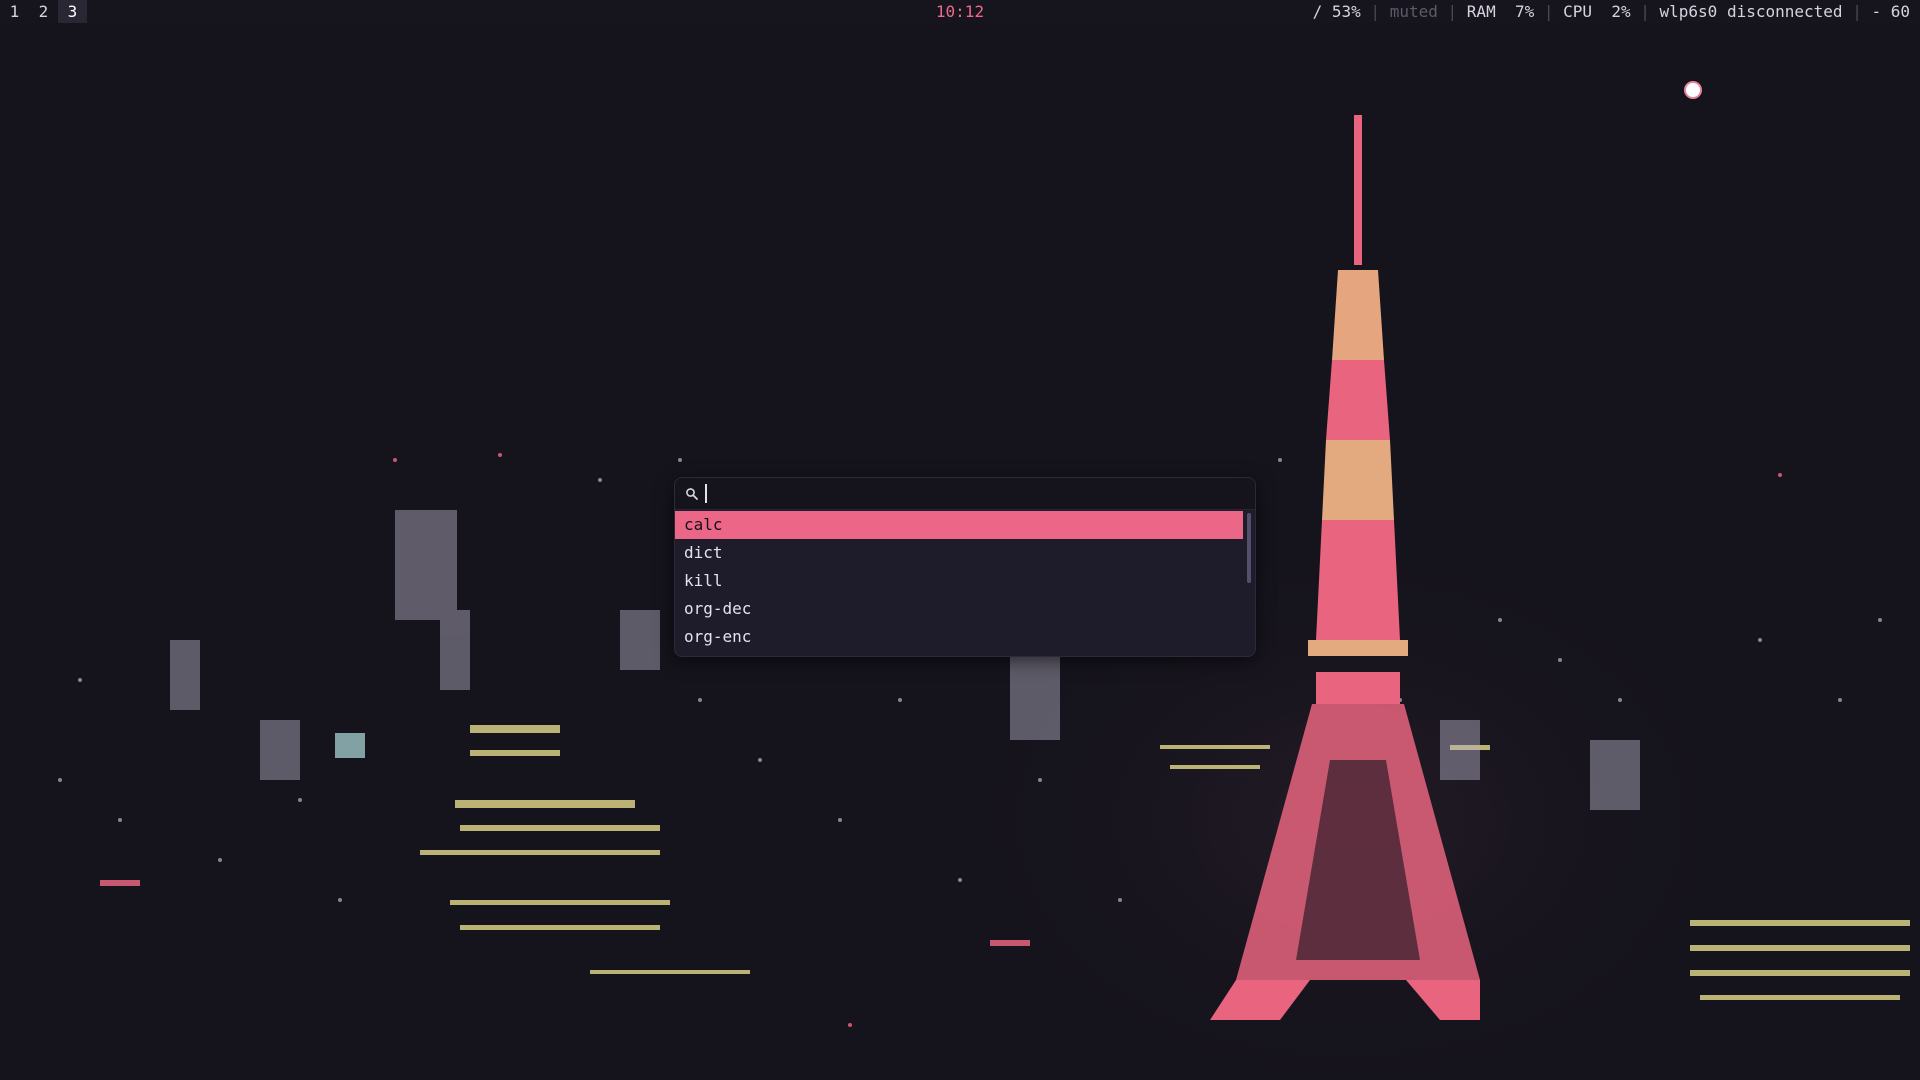 Image resolution: width=1920 pixels, height=1080 pixels. Describe the element at coordinates (1751, 11) in the screenshot. I see `network-status: wlp6s0 disconnected` at that location.